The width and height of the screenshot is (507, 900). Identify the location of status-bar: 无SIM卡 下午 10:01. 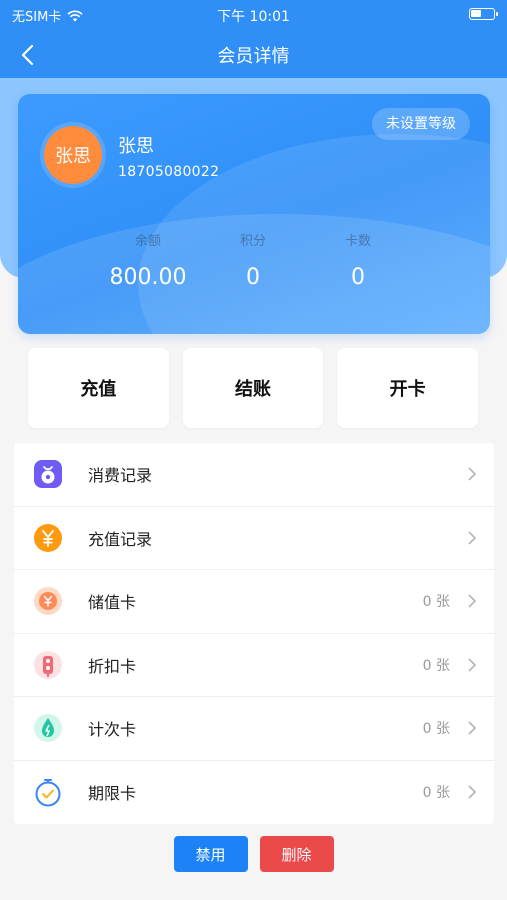
(253, 15).